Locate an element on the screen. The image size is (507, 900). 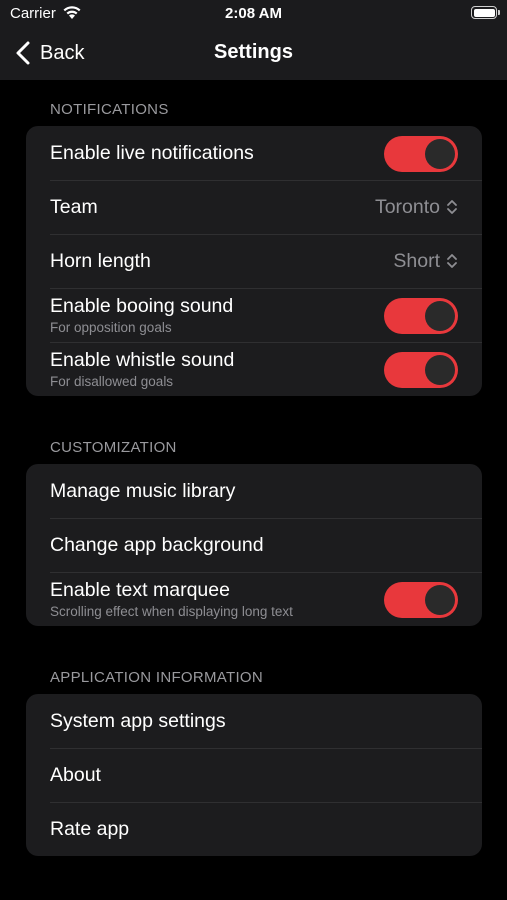
status-bar: Carrier 2:08 AM is located at coordinates (253, 14).